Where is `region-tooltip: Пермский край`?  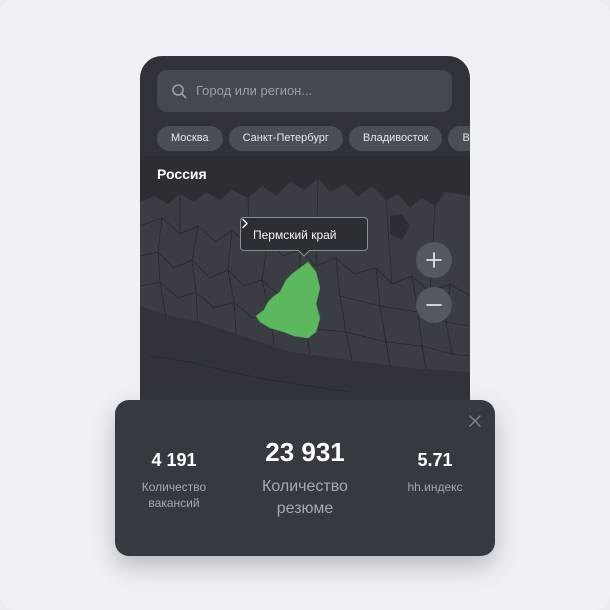 region-tooltip: Пермский край is located at coordinates (304, 234).